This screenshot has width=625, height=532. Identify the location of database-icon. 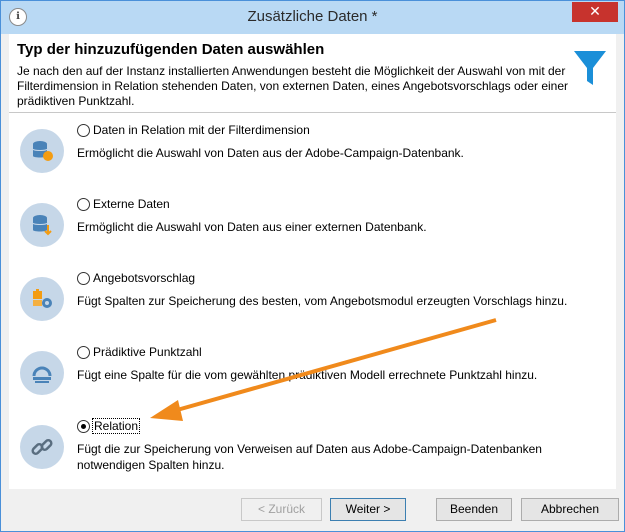
(42, 151).